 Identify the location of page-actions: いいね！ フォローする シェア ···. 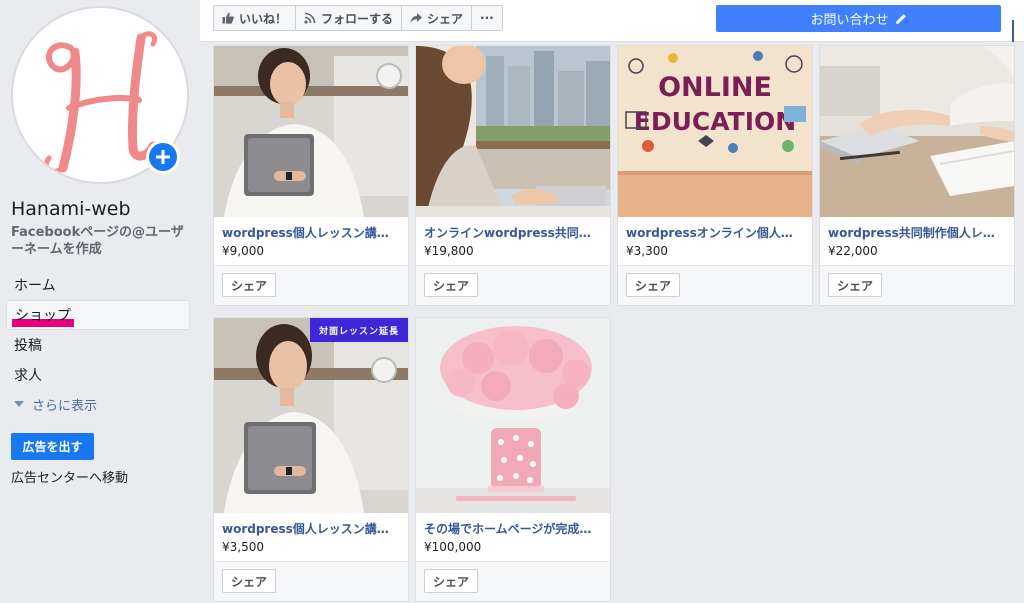
(358, 18).